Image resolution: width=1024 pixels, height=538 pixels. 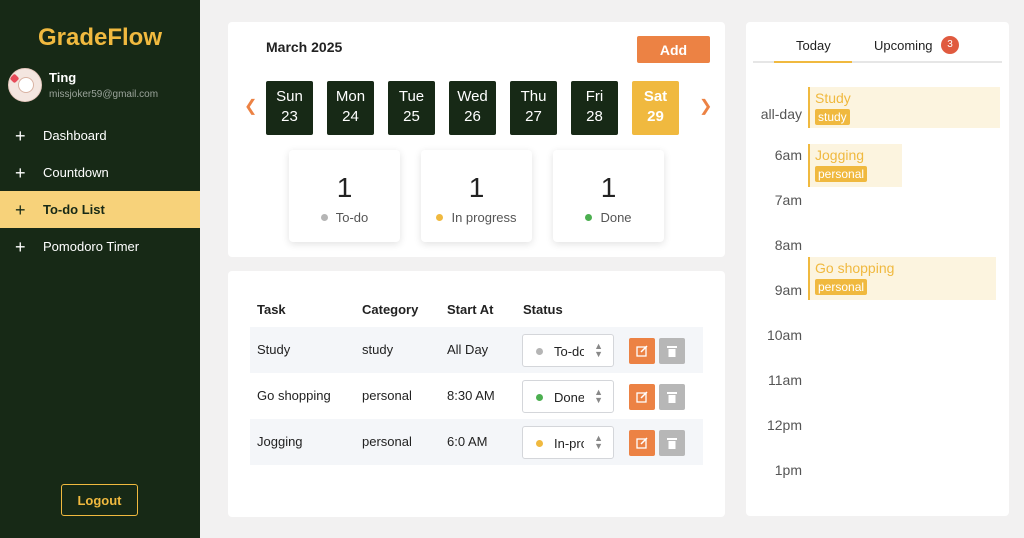 I want to click on stat-label-row: Done, so click(x=608, y=217).